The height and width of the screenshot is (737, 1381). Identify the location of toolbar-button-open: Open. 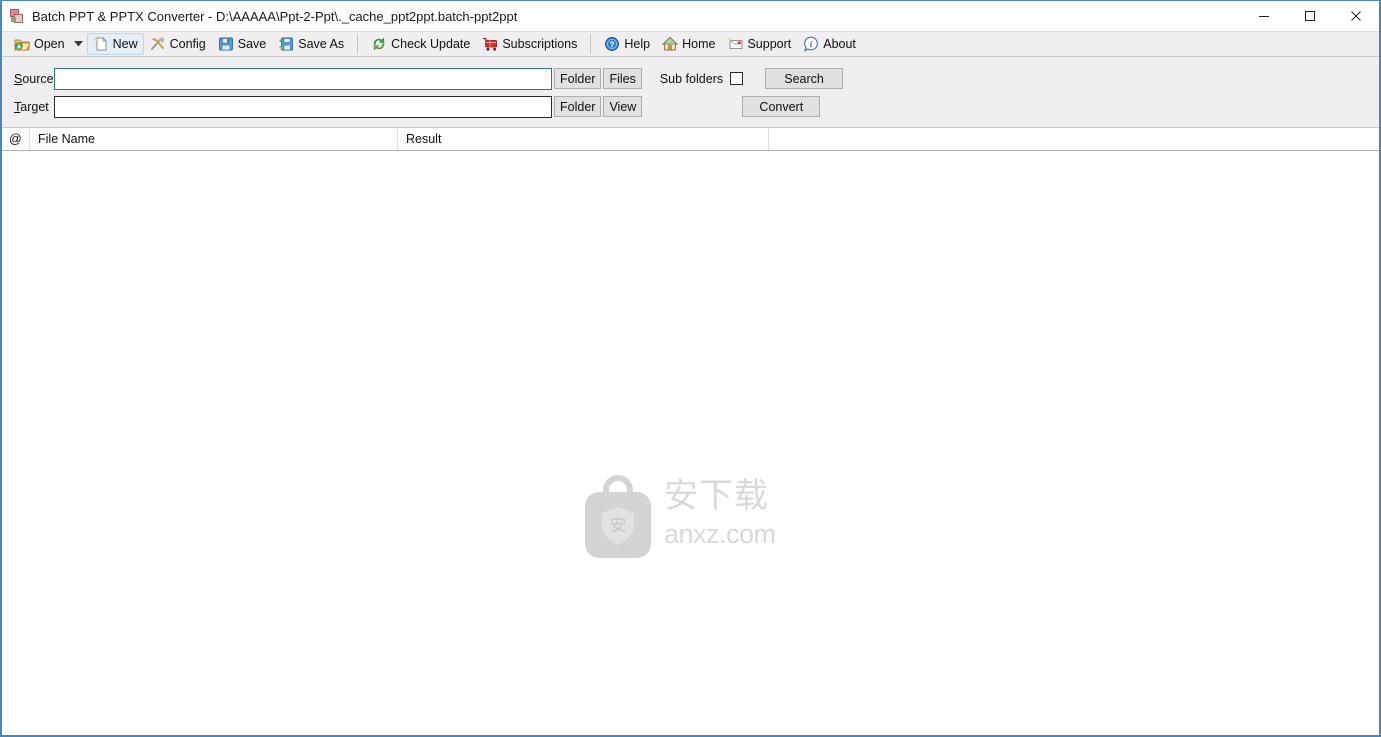
(39, 44).